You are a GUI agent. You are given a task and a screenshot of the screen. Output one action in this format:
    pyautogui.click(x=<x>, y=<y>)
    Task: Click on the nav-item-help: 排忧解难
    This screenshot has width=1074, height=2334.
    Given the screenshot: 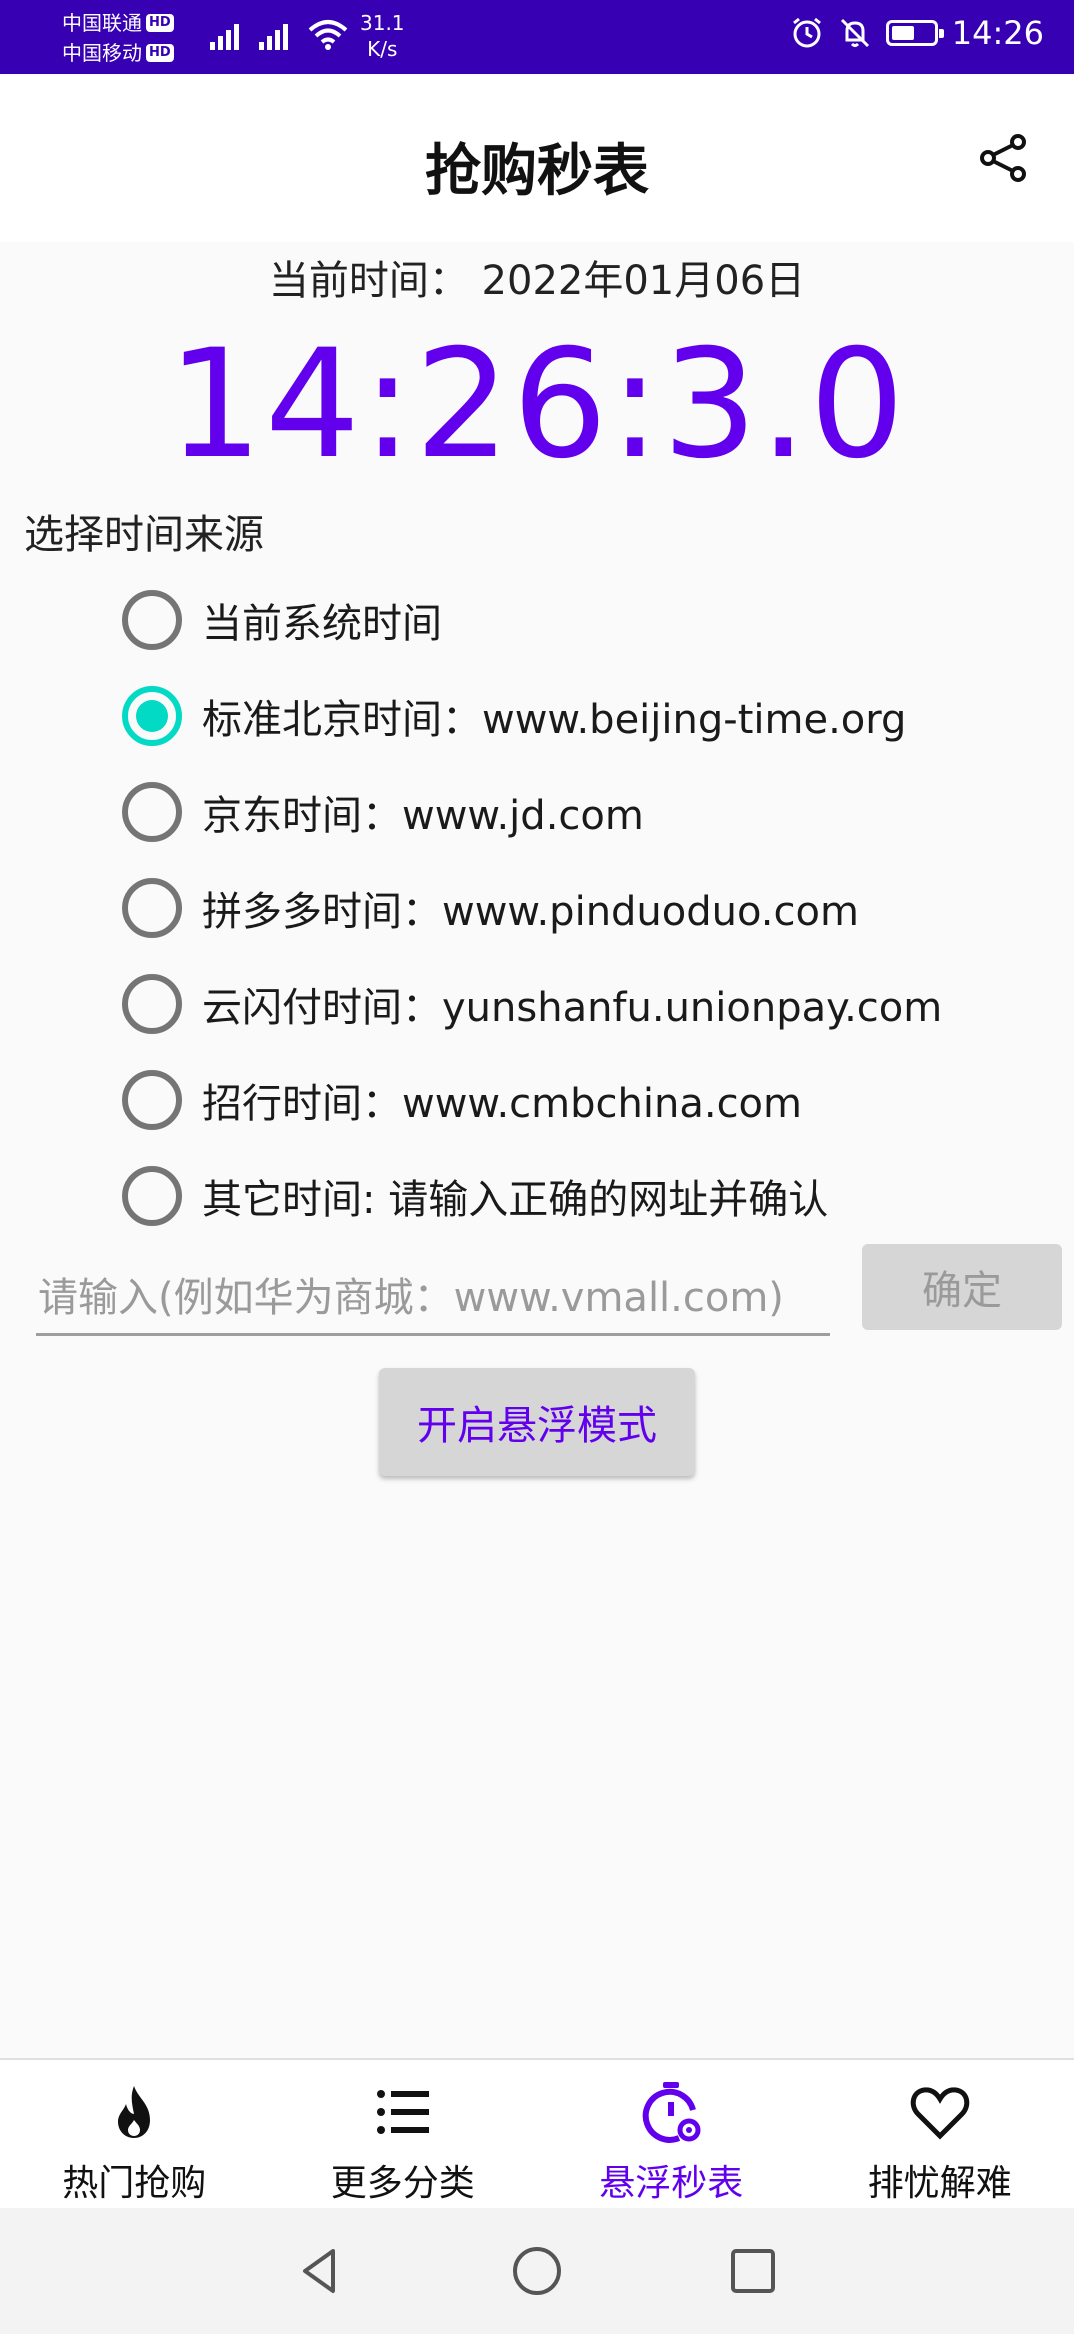 What is the action you would take?
    pyautogui.click(x=940, y=2134)
    